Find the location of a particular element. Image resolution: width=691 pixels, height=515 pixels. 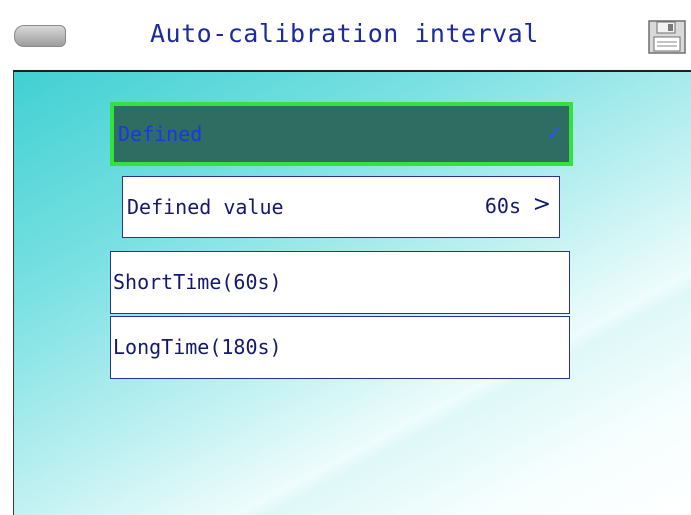

option-long-time: LongTime(180s) is located at coordinates (340, 347).